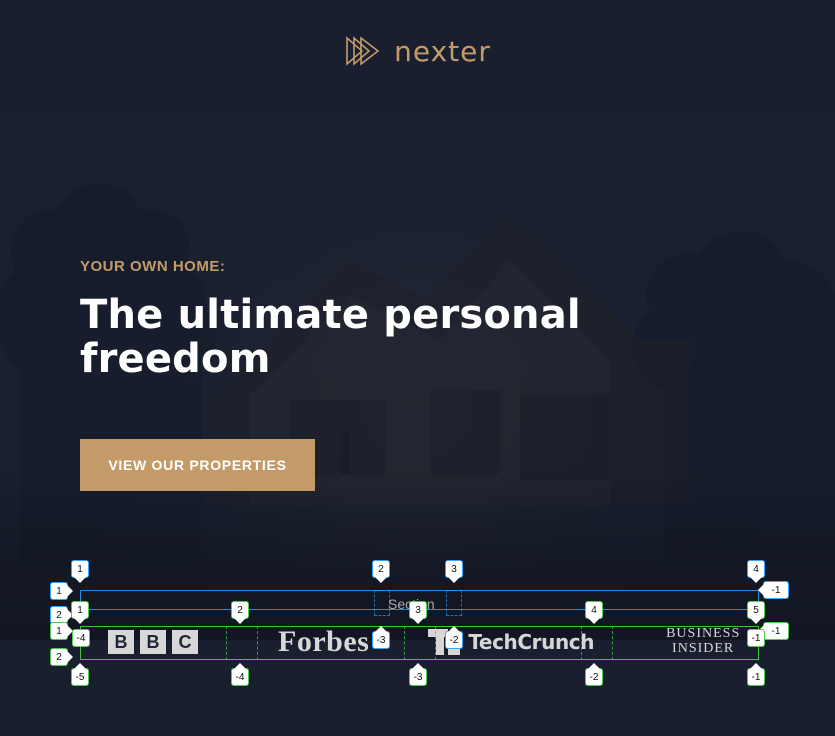  What do you see at coordinates (703, 634) in the screenshot?
I see `business-insider-line-1: Business` at bounding box center [703, 634].